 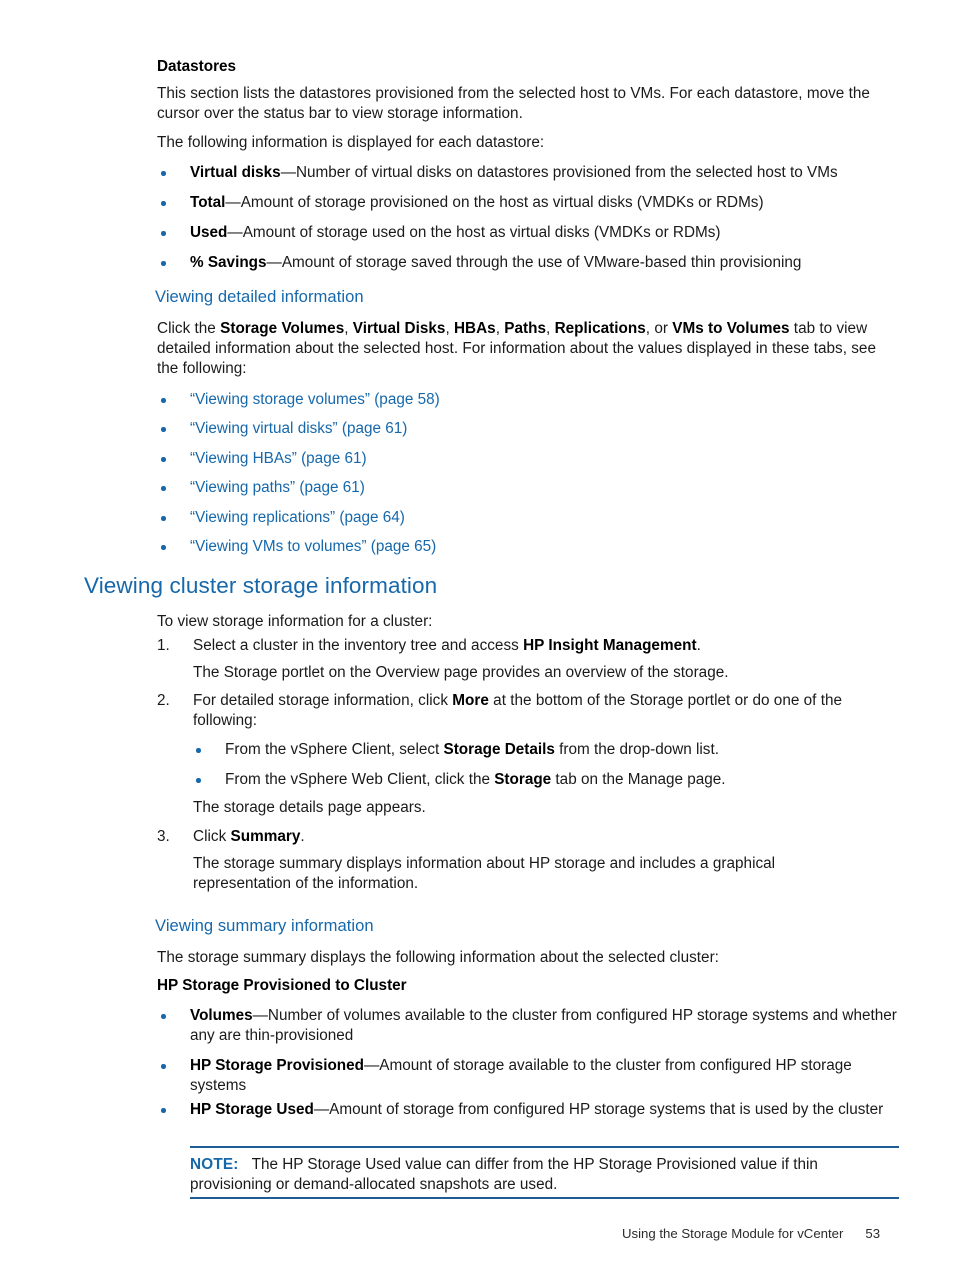 What do you see at coordinates (399, 328) in the screenshot?
I see `tab-name-virtual-disks: Virtual Disks` at bounding box center [399, 328].